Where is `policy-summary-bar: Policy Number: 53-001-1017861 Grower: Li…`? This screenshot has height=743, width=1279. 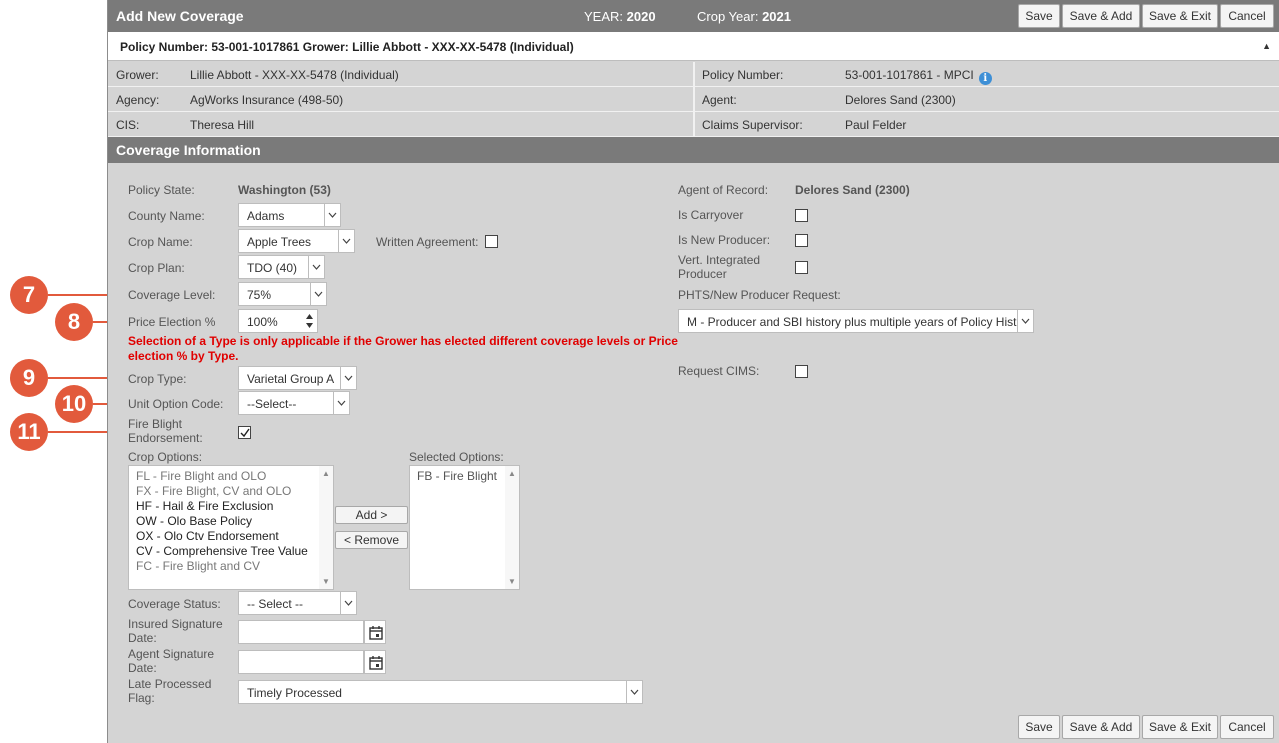
policy-summary-bar: Policy Number: 53-001-1017861 Grower: Li… is located at coordinates (693, 46).